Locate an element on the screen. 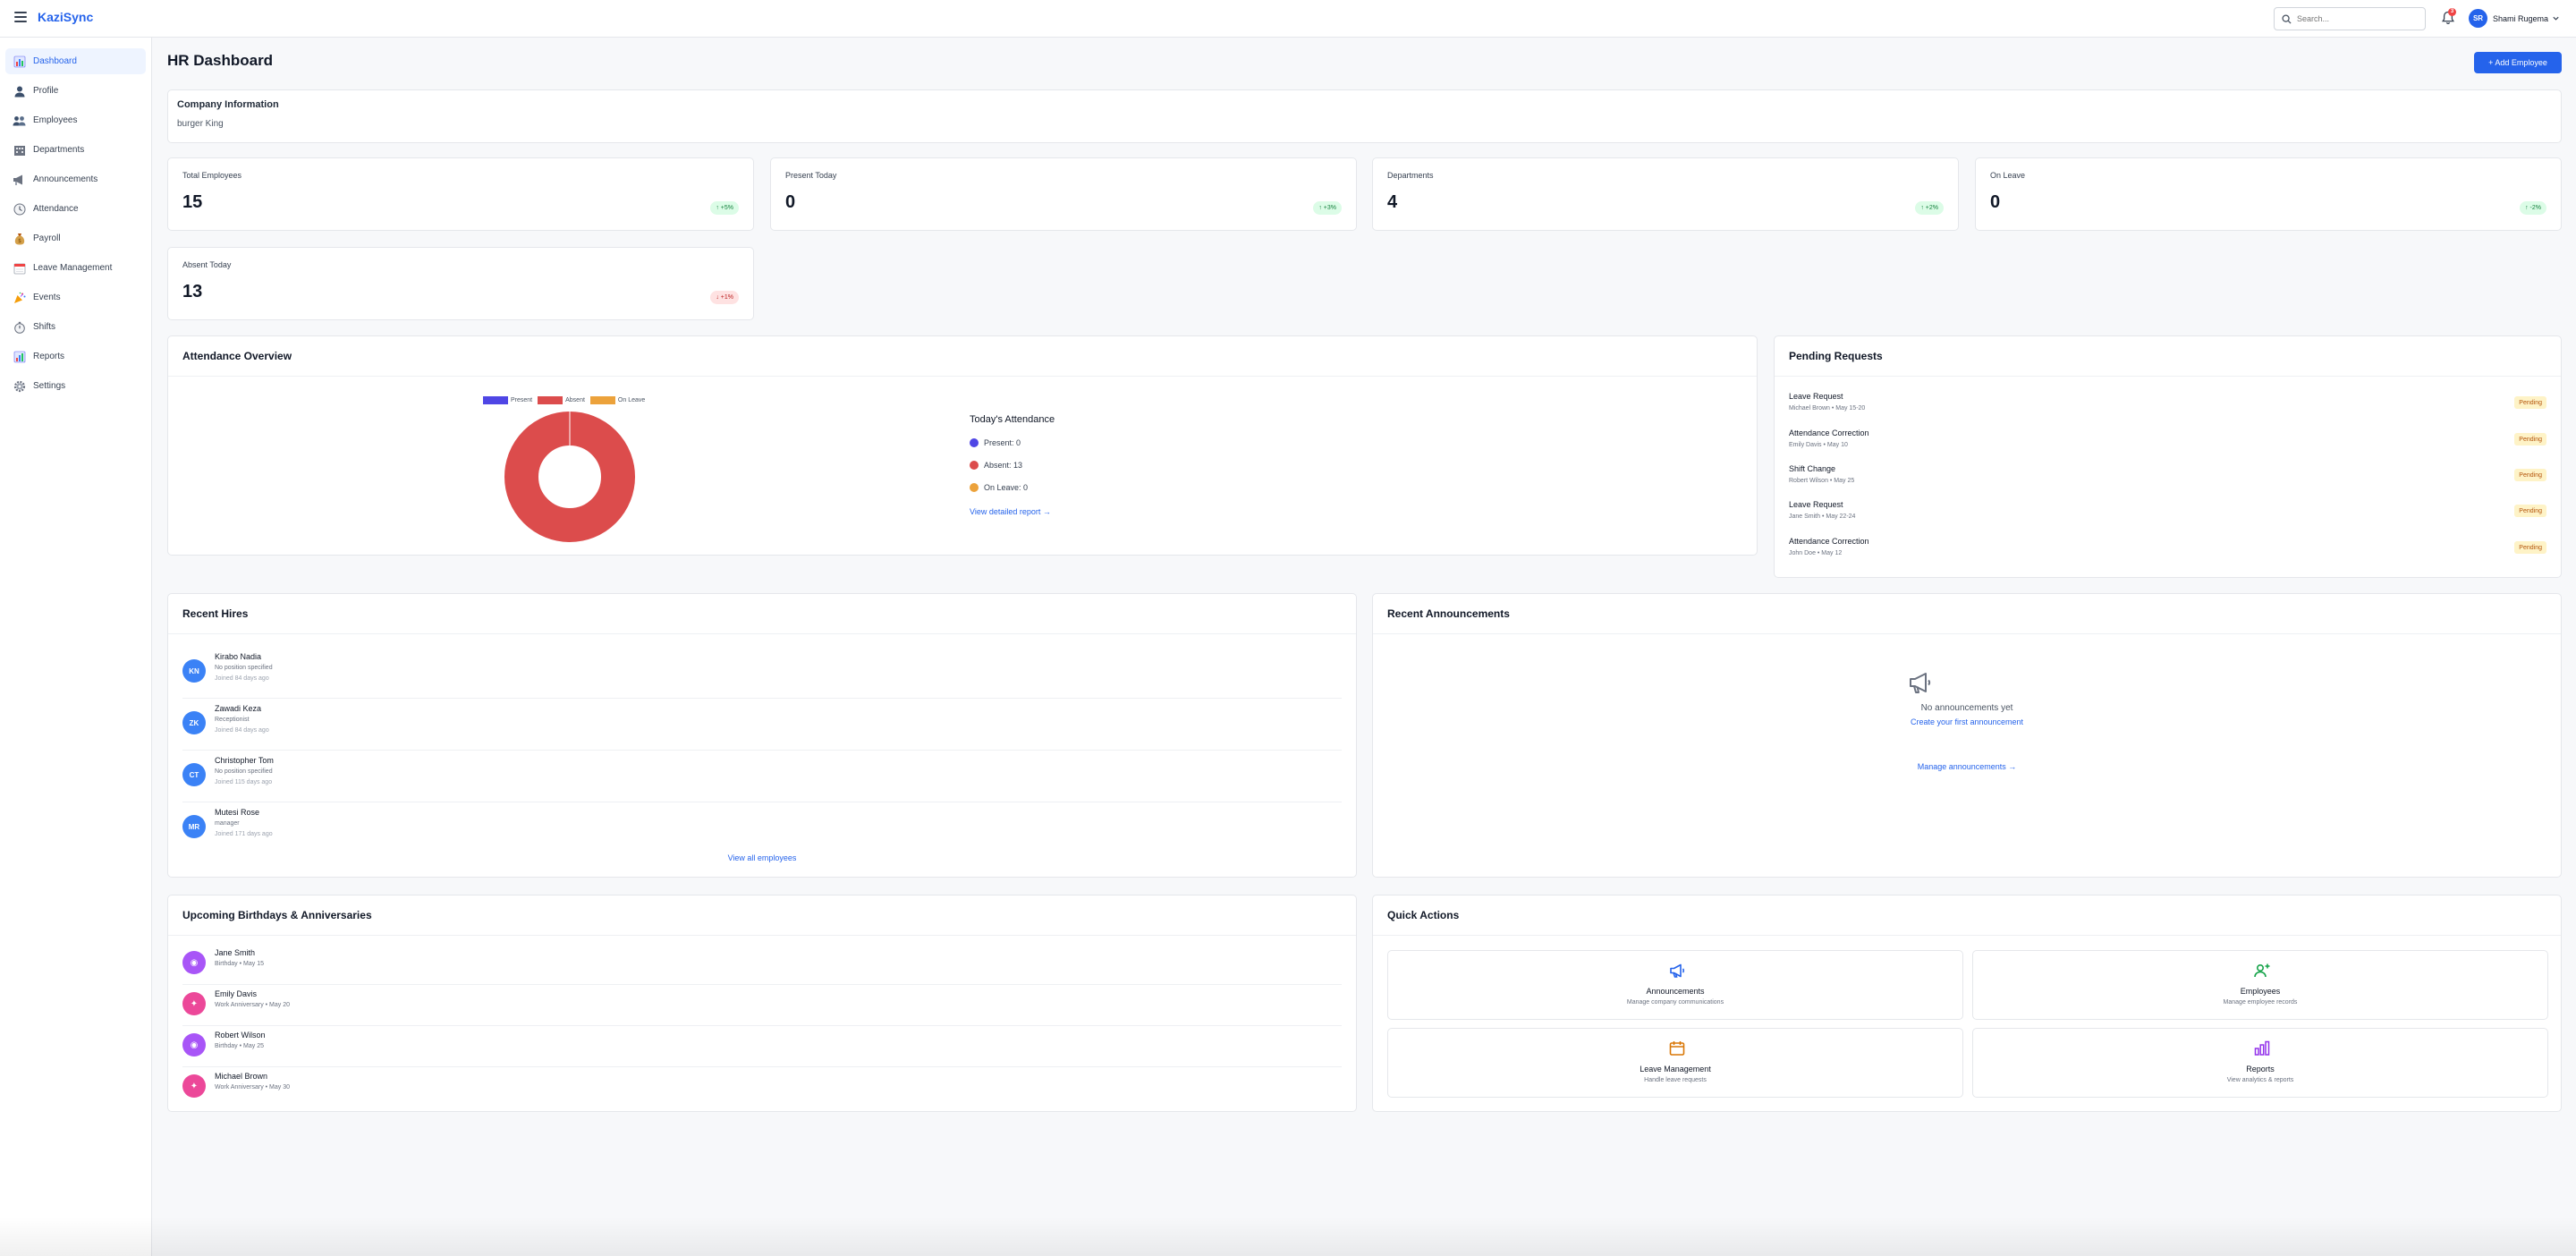 This screenshot has height=1256, width=2576. person-name: Michael Brown is located at coordinates (241, 1076).